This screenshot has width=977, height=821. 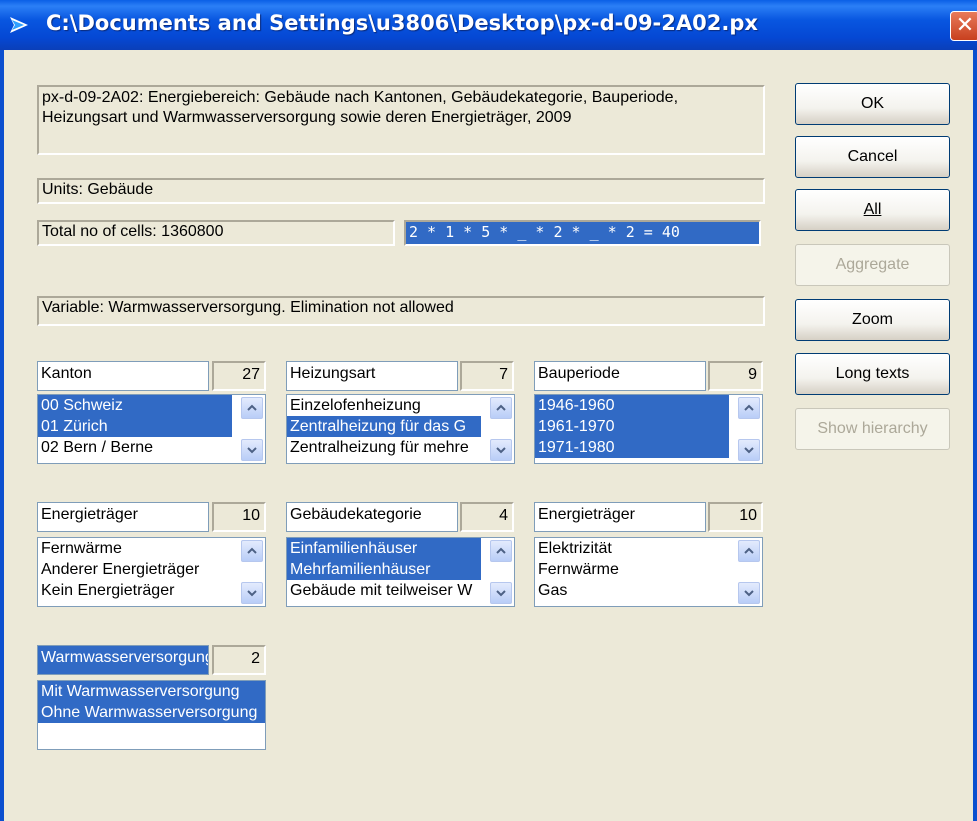 What do you see at coordinates (487, 376) in the screenshot?
I see `variable-count-heizungsart: 7` at bounding box center [487, 376].